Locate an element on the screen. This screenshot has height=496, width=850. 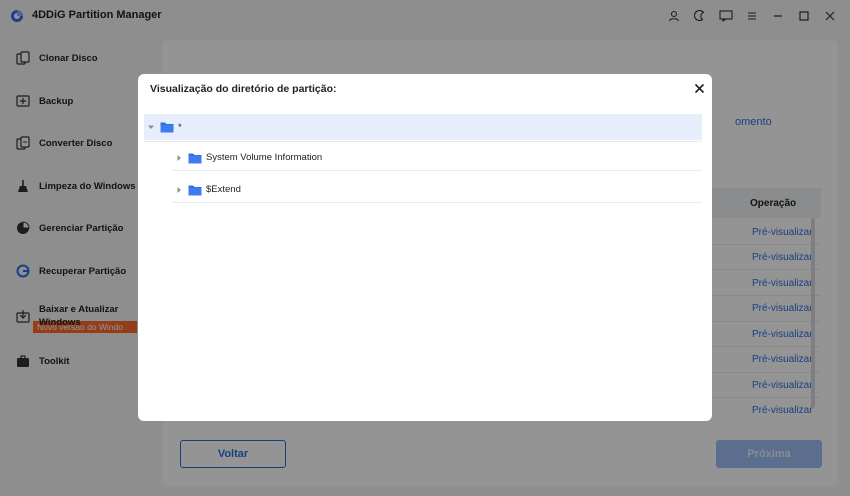
caret-down-icon is located at coordinates (151, 127).